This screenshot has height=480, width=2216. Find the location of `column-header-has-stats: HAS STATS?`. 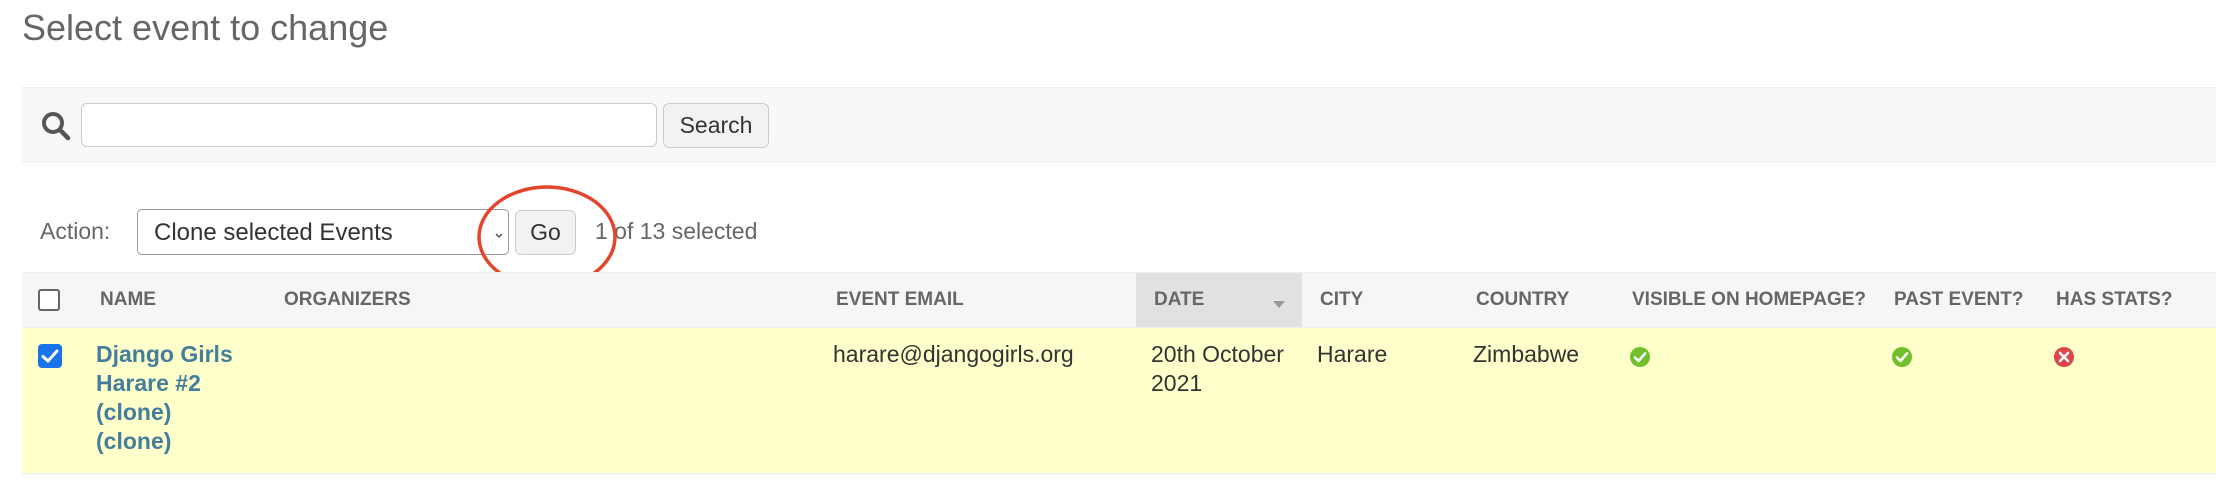

column-header-has-stats: HAS STATS? is located at coordinates (2127, 300).